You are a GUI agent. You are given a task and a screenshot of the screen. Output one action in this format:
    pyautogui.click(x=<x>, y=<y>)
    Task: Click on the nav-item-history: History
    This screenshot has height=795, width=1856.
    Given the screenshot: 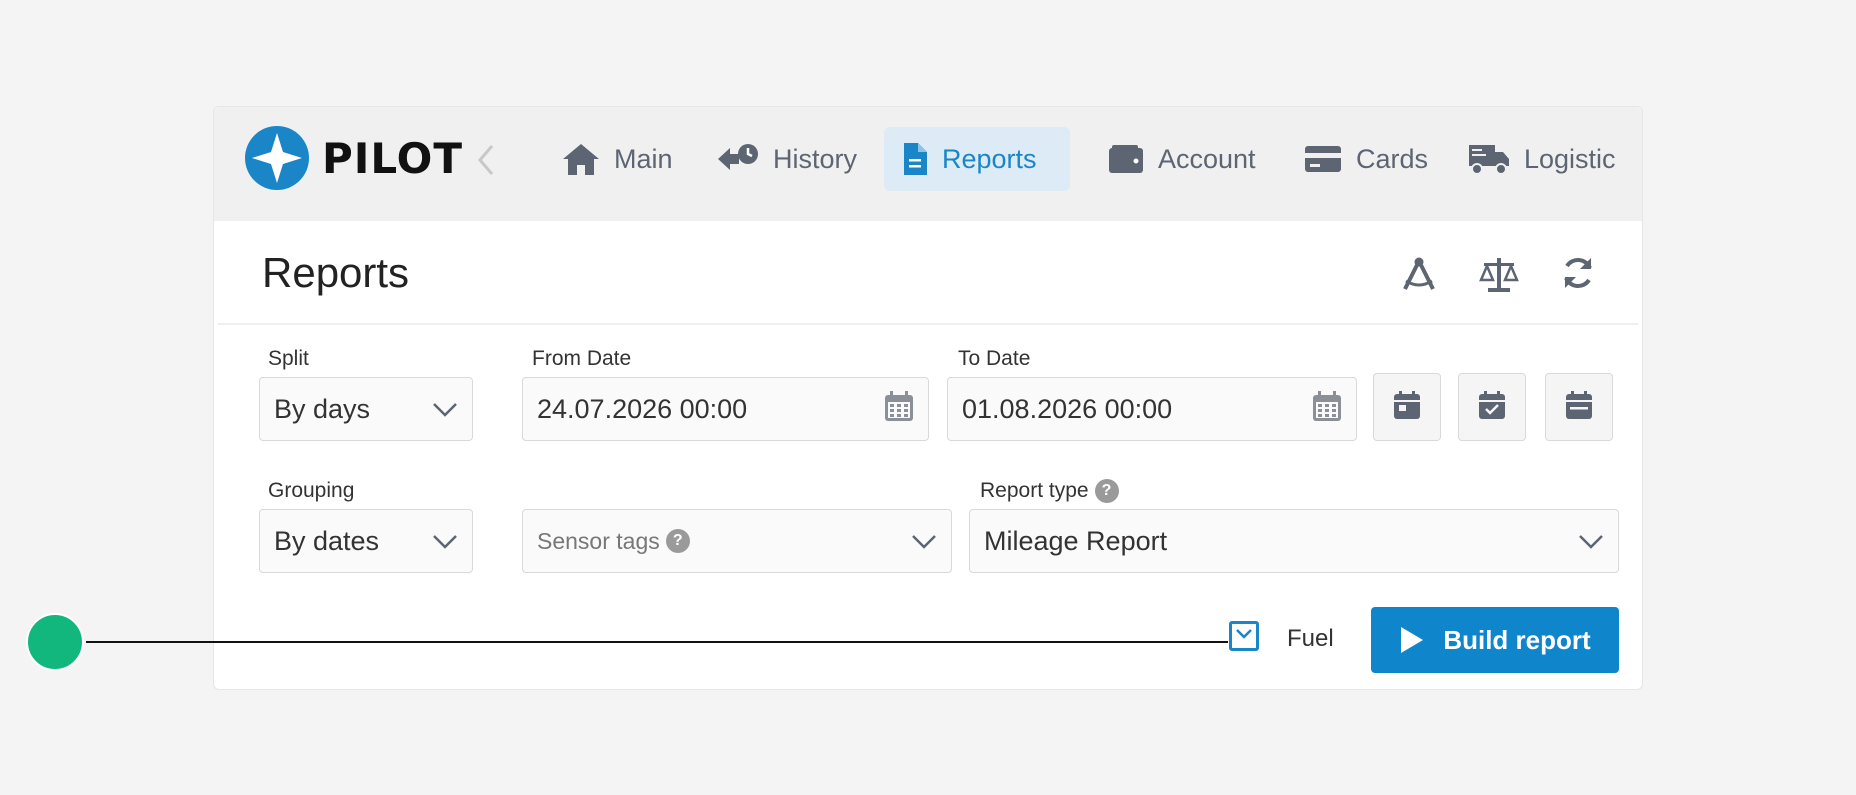 What is the action you would take?
    pyautogui.click(x=787, y=159)
    